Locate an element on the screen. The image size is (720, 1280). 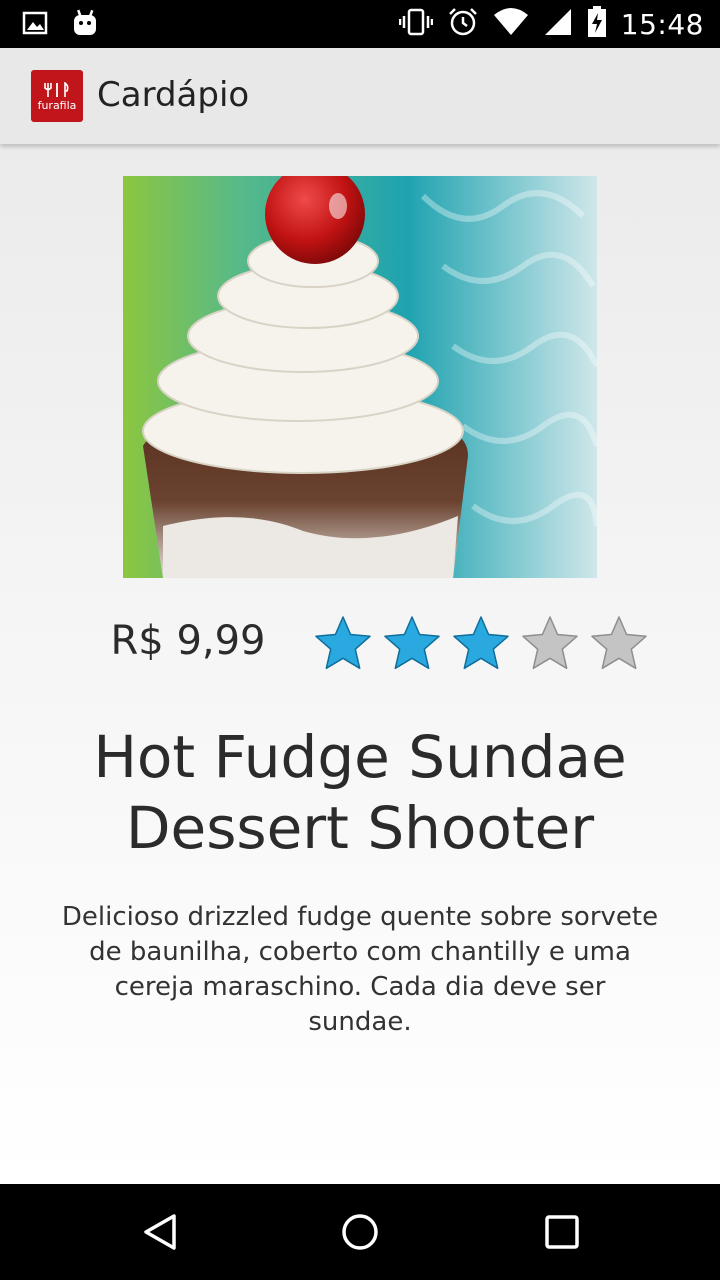
alarm-icon is located at coordinates (463, 24).